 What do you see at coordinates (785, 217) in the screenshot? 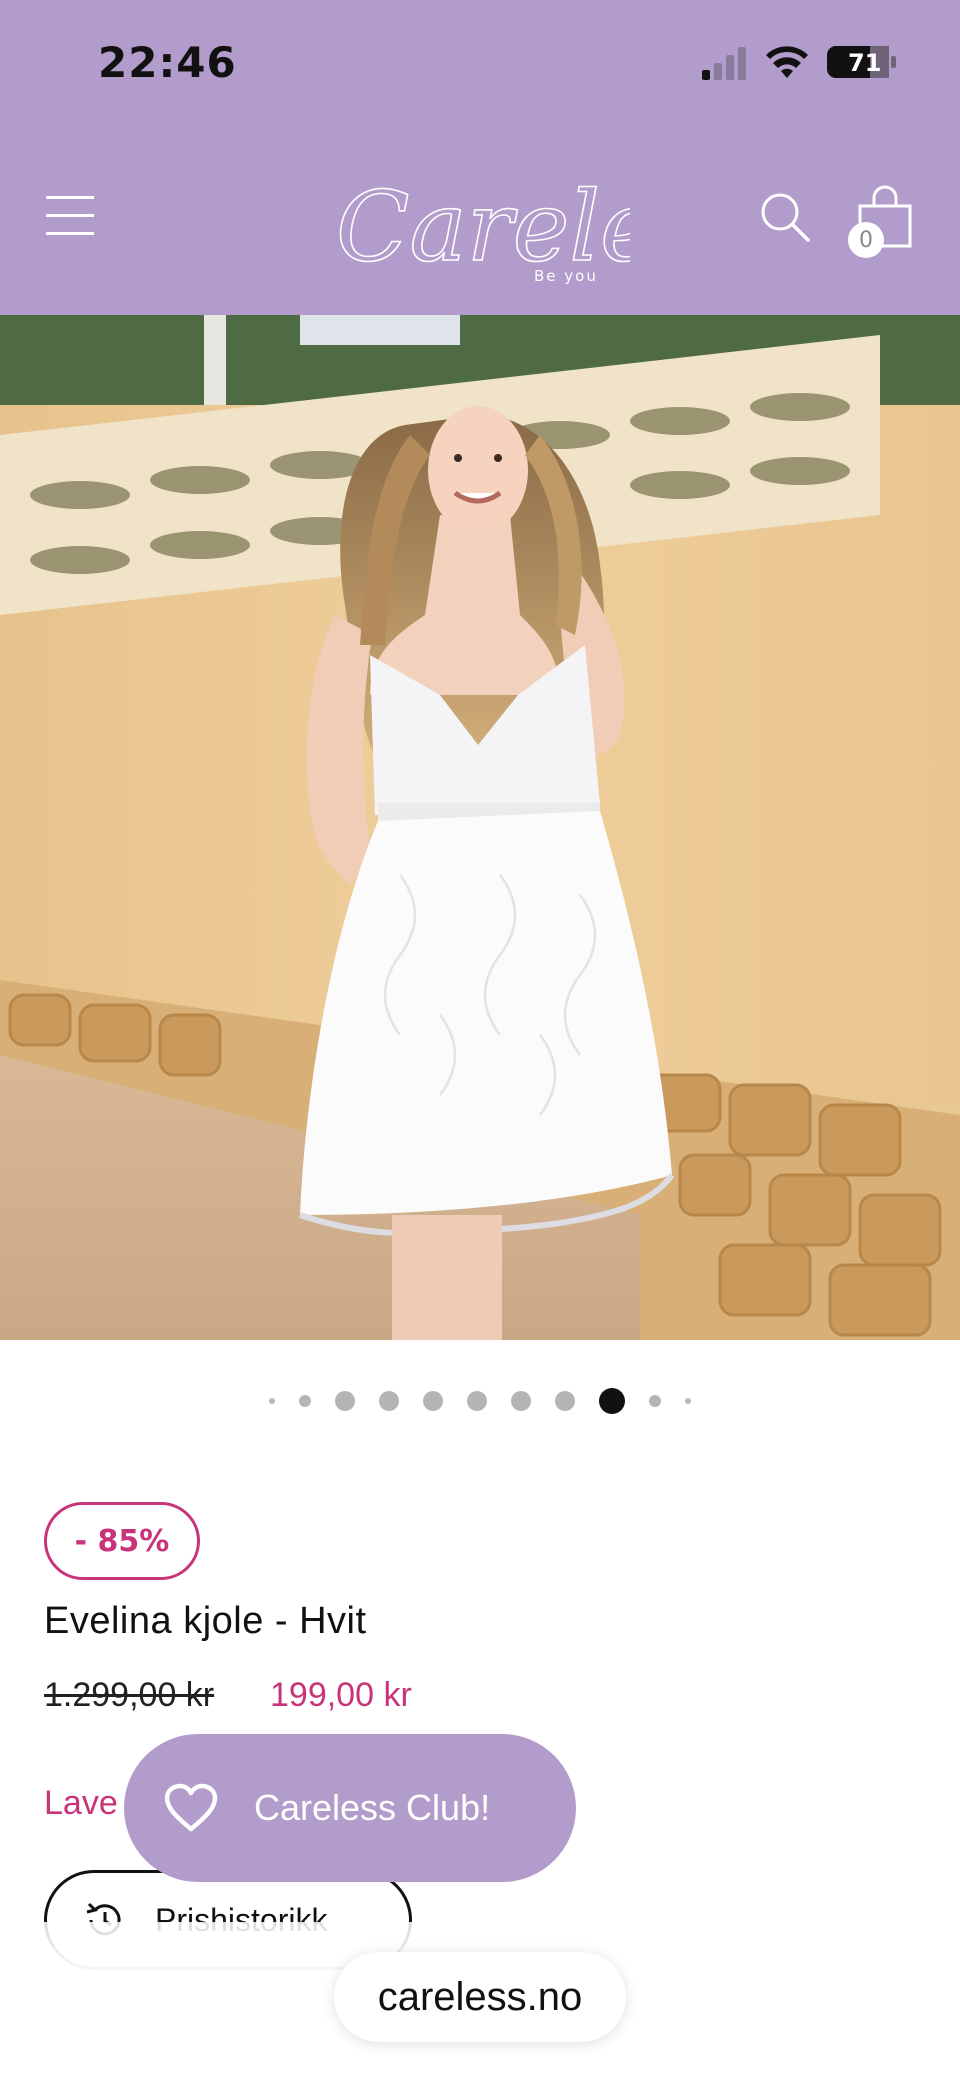
I see `search-icon` at bounding box center [785, 217].